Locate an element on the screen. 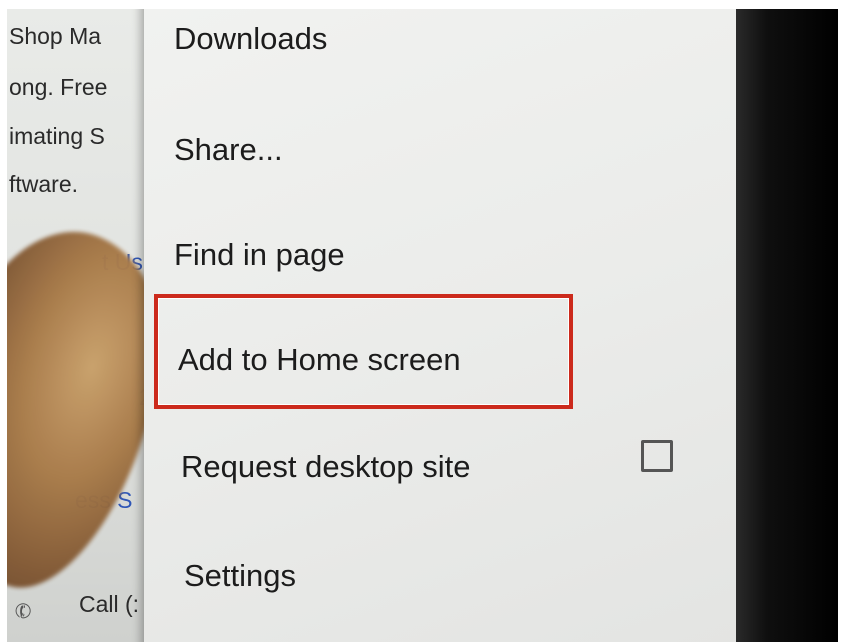  phone-icon: ✆ is located at coordinates (23, 612).